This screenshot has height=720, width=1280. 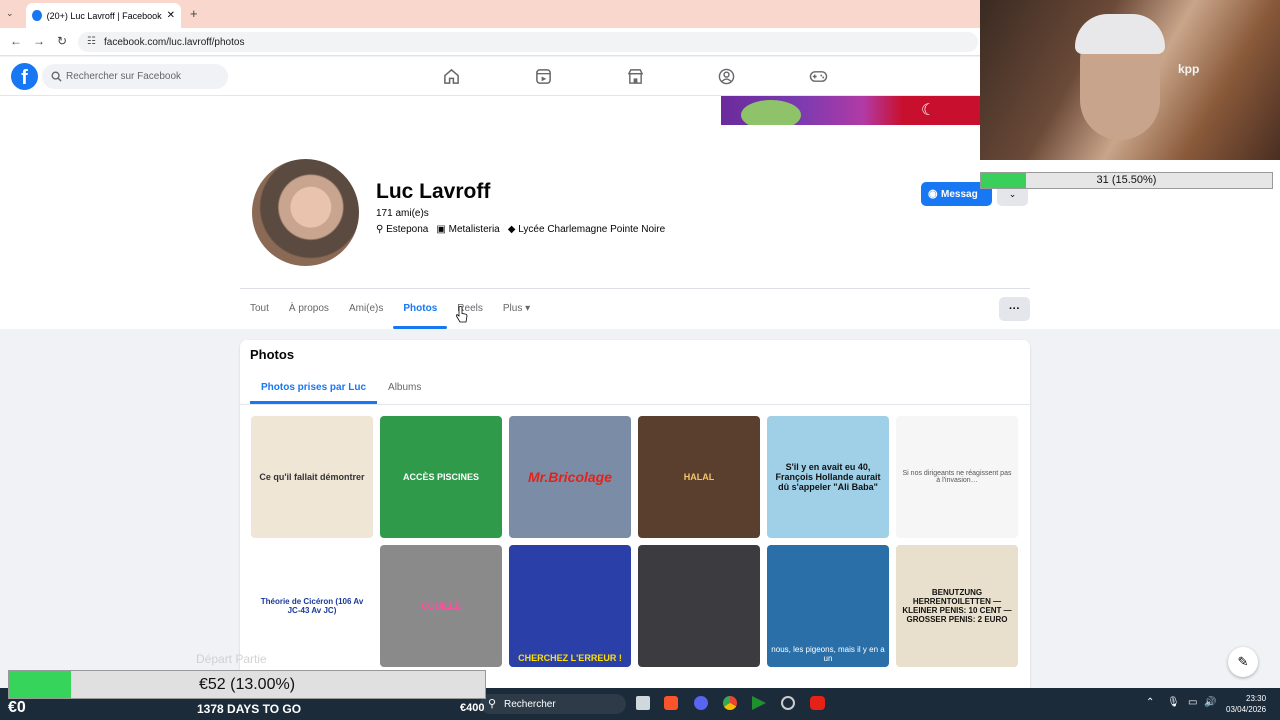 What do you see at coordinates (404, 388) in the screenshot?
I see `tab-albums: Albums` at bounding box center [404, 388].